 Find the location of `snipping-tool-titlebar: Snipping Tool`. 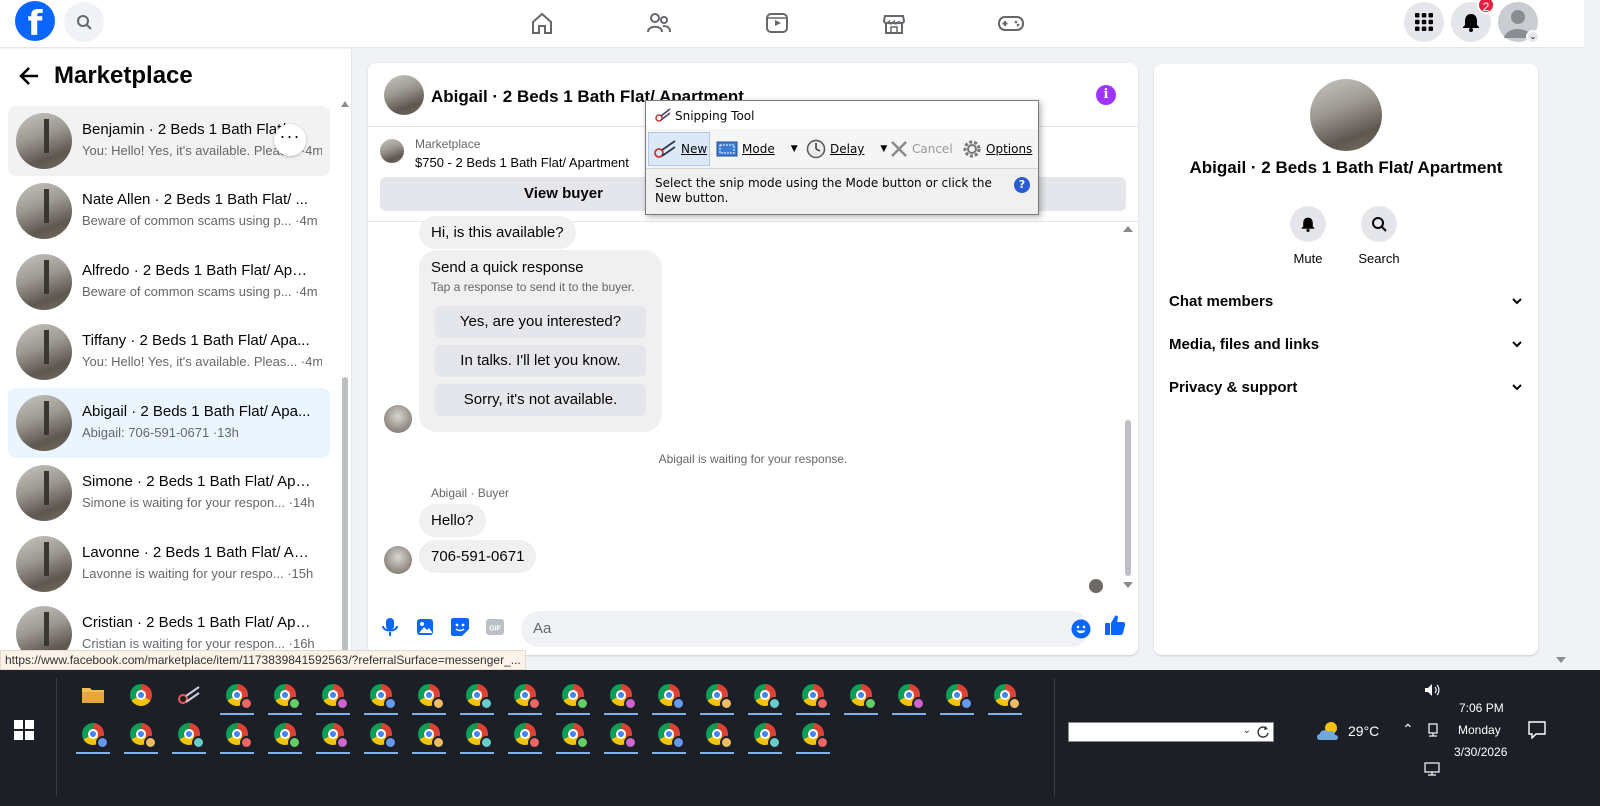

snipping-tool-titlebar: Snipping Tool is located at coordinates (842, 115).